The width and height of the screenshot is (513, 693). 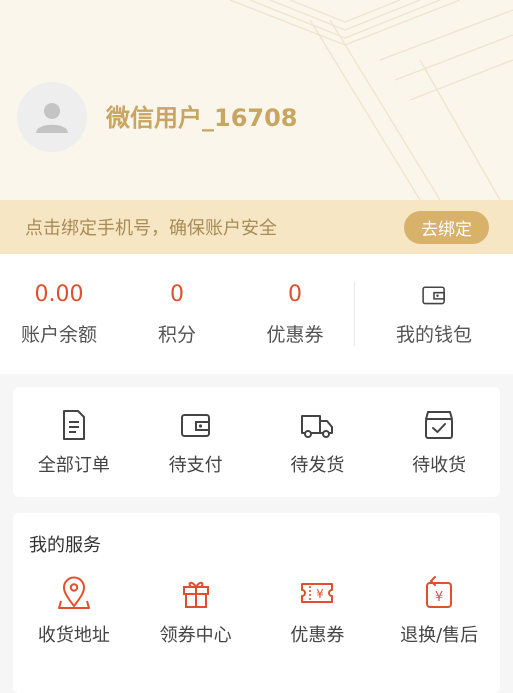 I want to click on balance-label: 账户余额, so click(x=58, y=335).